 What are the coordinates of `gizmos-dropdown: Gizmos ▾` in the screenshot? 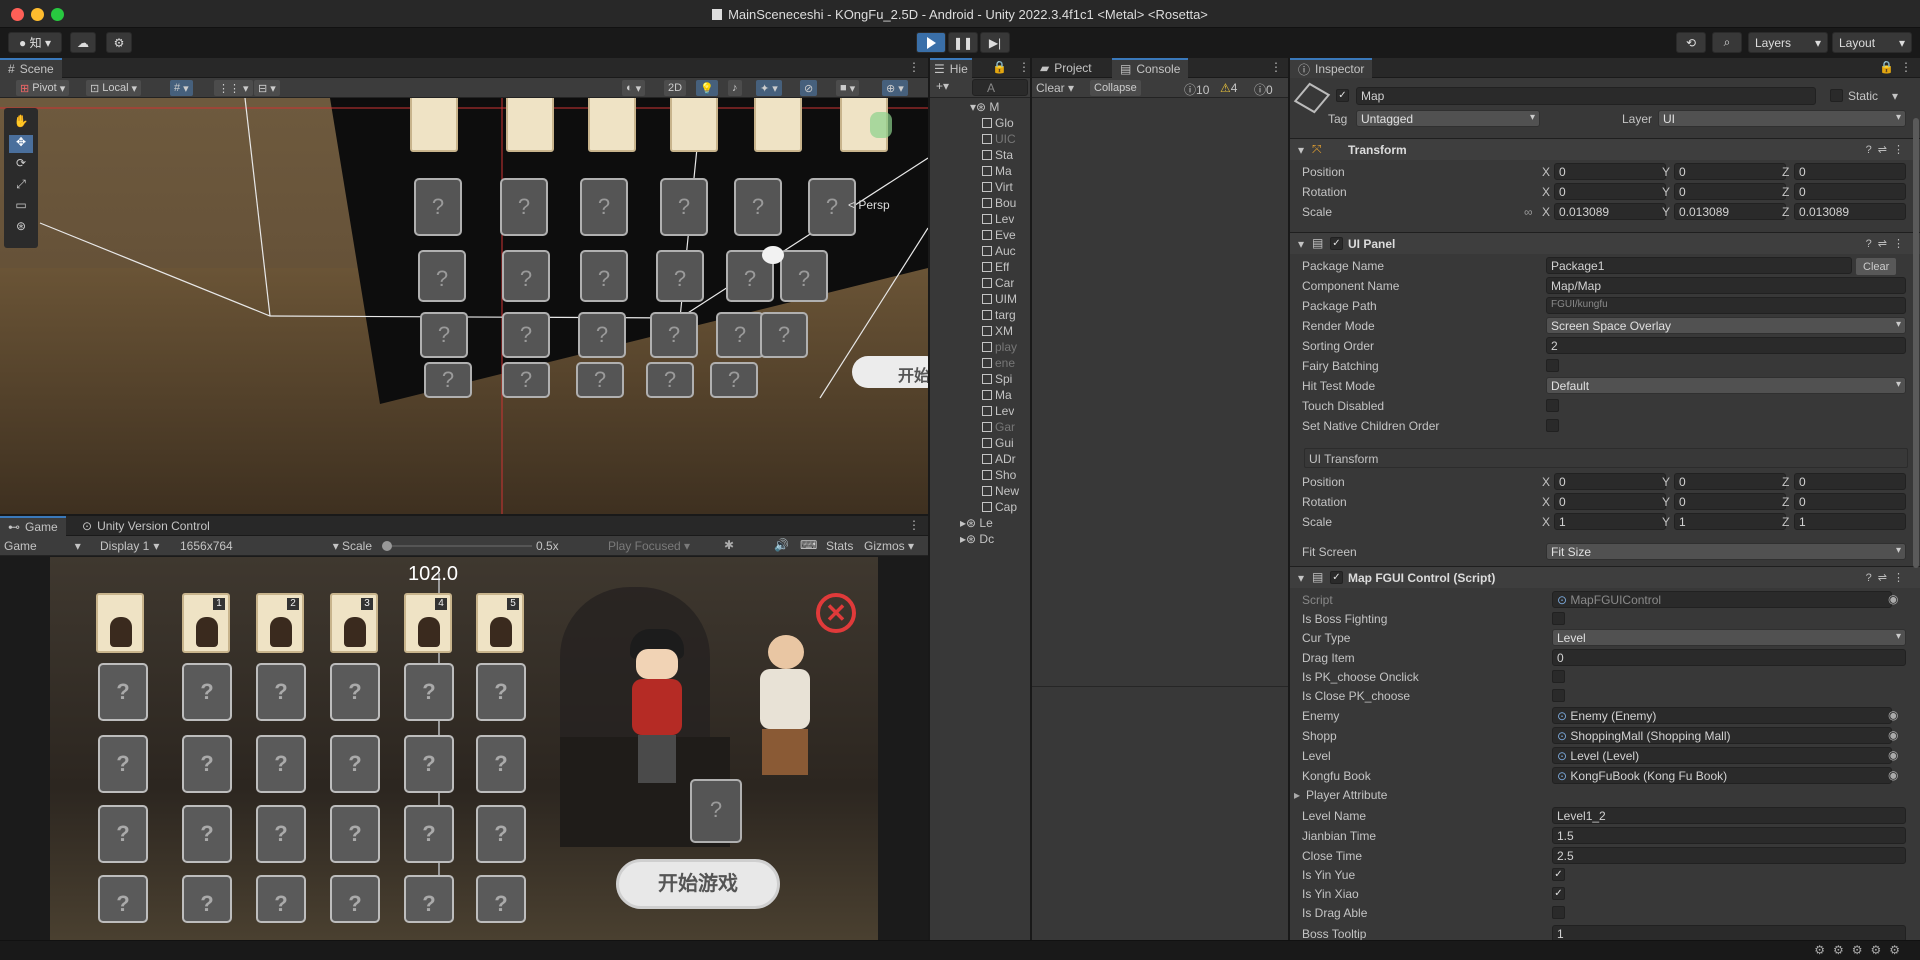 It's located at (889, 546).